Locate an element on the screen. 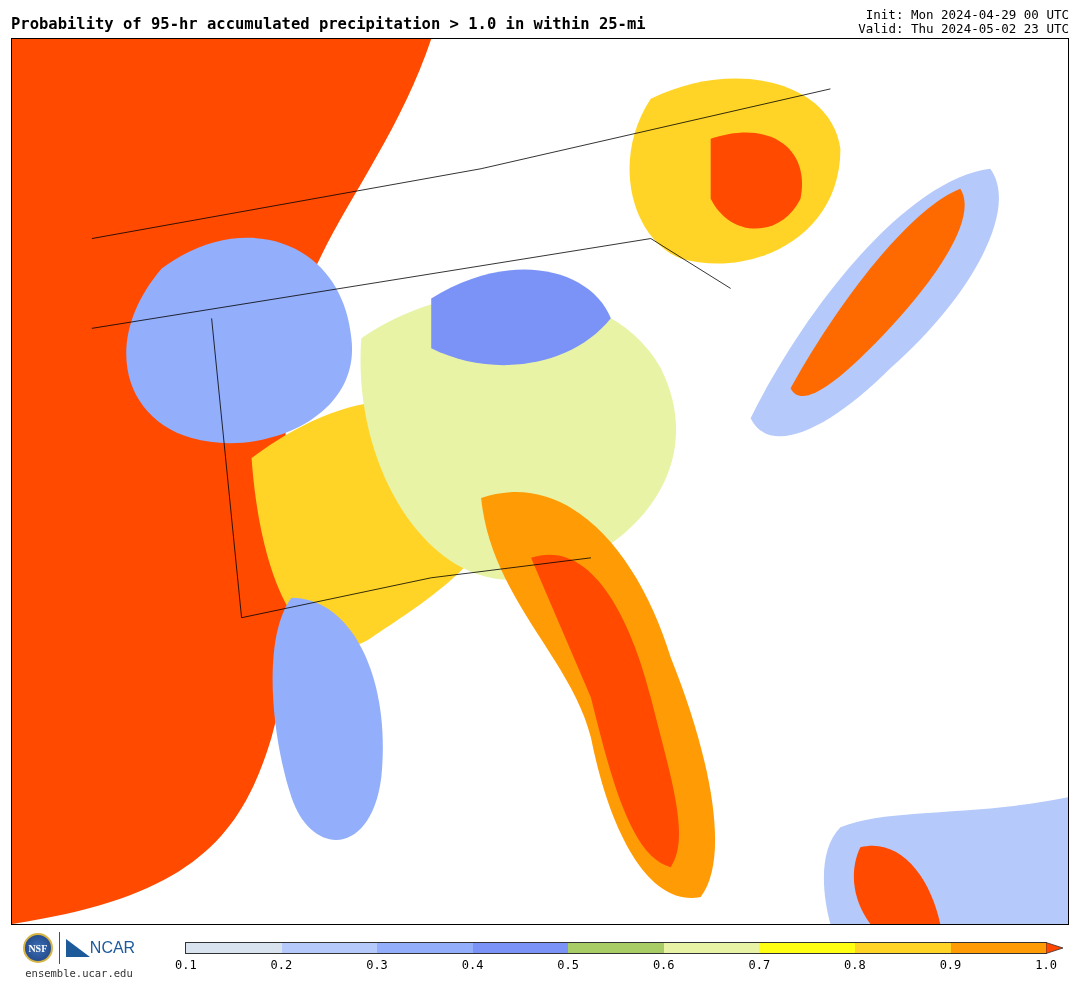  site-url: ensemble.ucar.edu is located at coordinates (79, 973).